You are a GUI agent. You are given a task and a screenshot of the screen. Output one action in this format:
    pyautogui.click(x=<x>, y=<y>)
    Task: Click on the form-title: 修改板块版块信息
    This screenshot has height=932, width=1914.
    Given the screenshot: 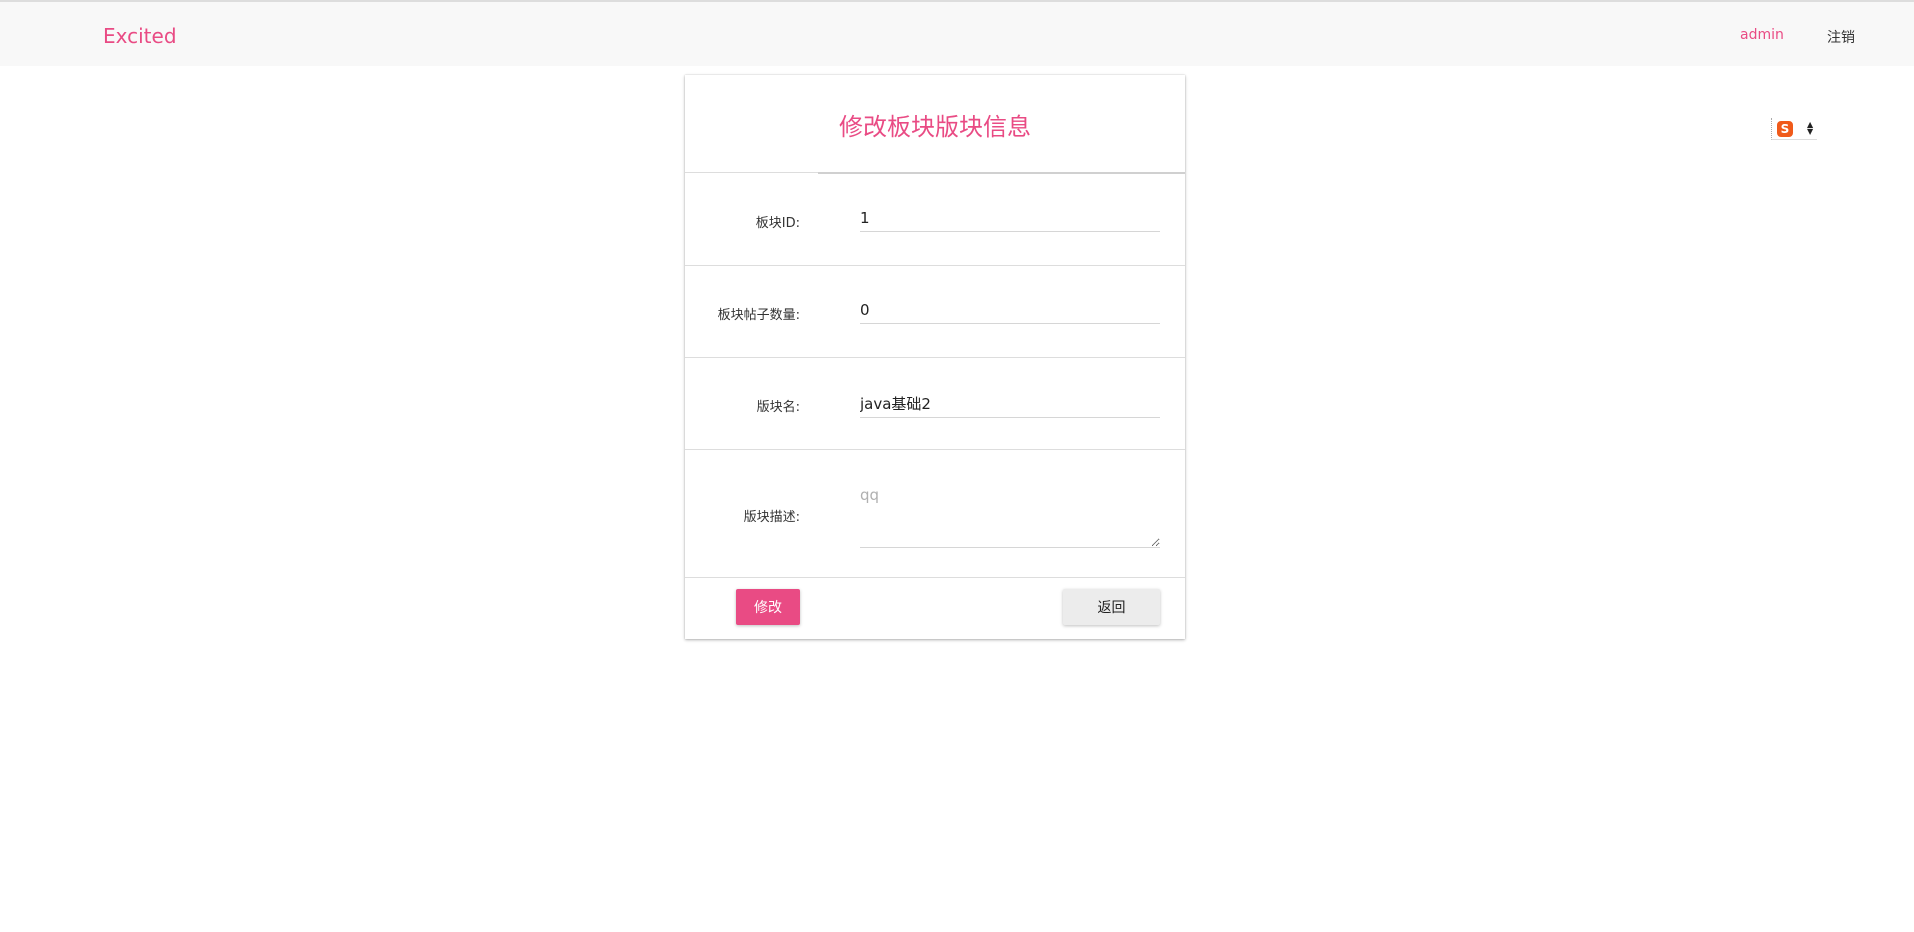 What is the action you would take?
    pyautogui.click(x=935, y=124)
    